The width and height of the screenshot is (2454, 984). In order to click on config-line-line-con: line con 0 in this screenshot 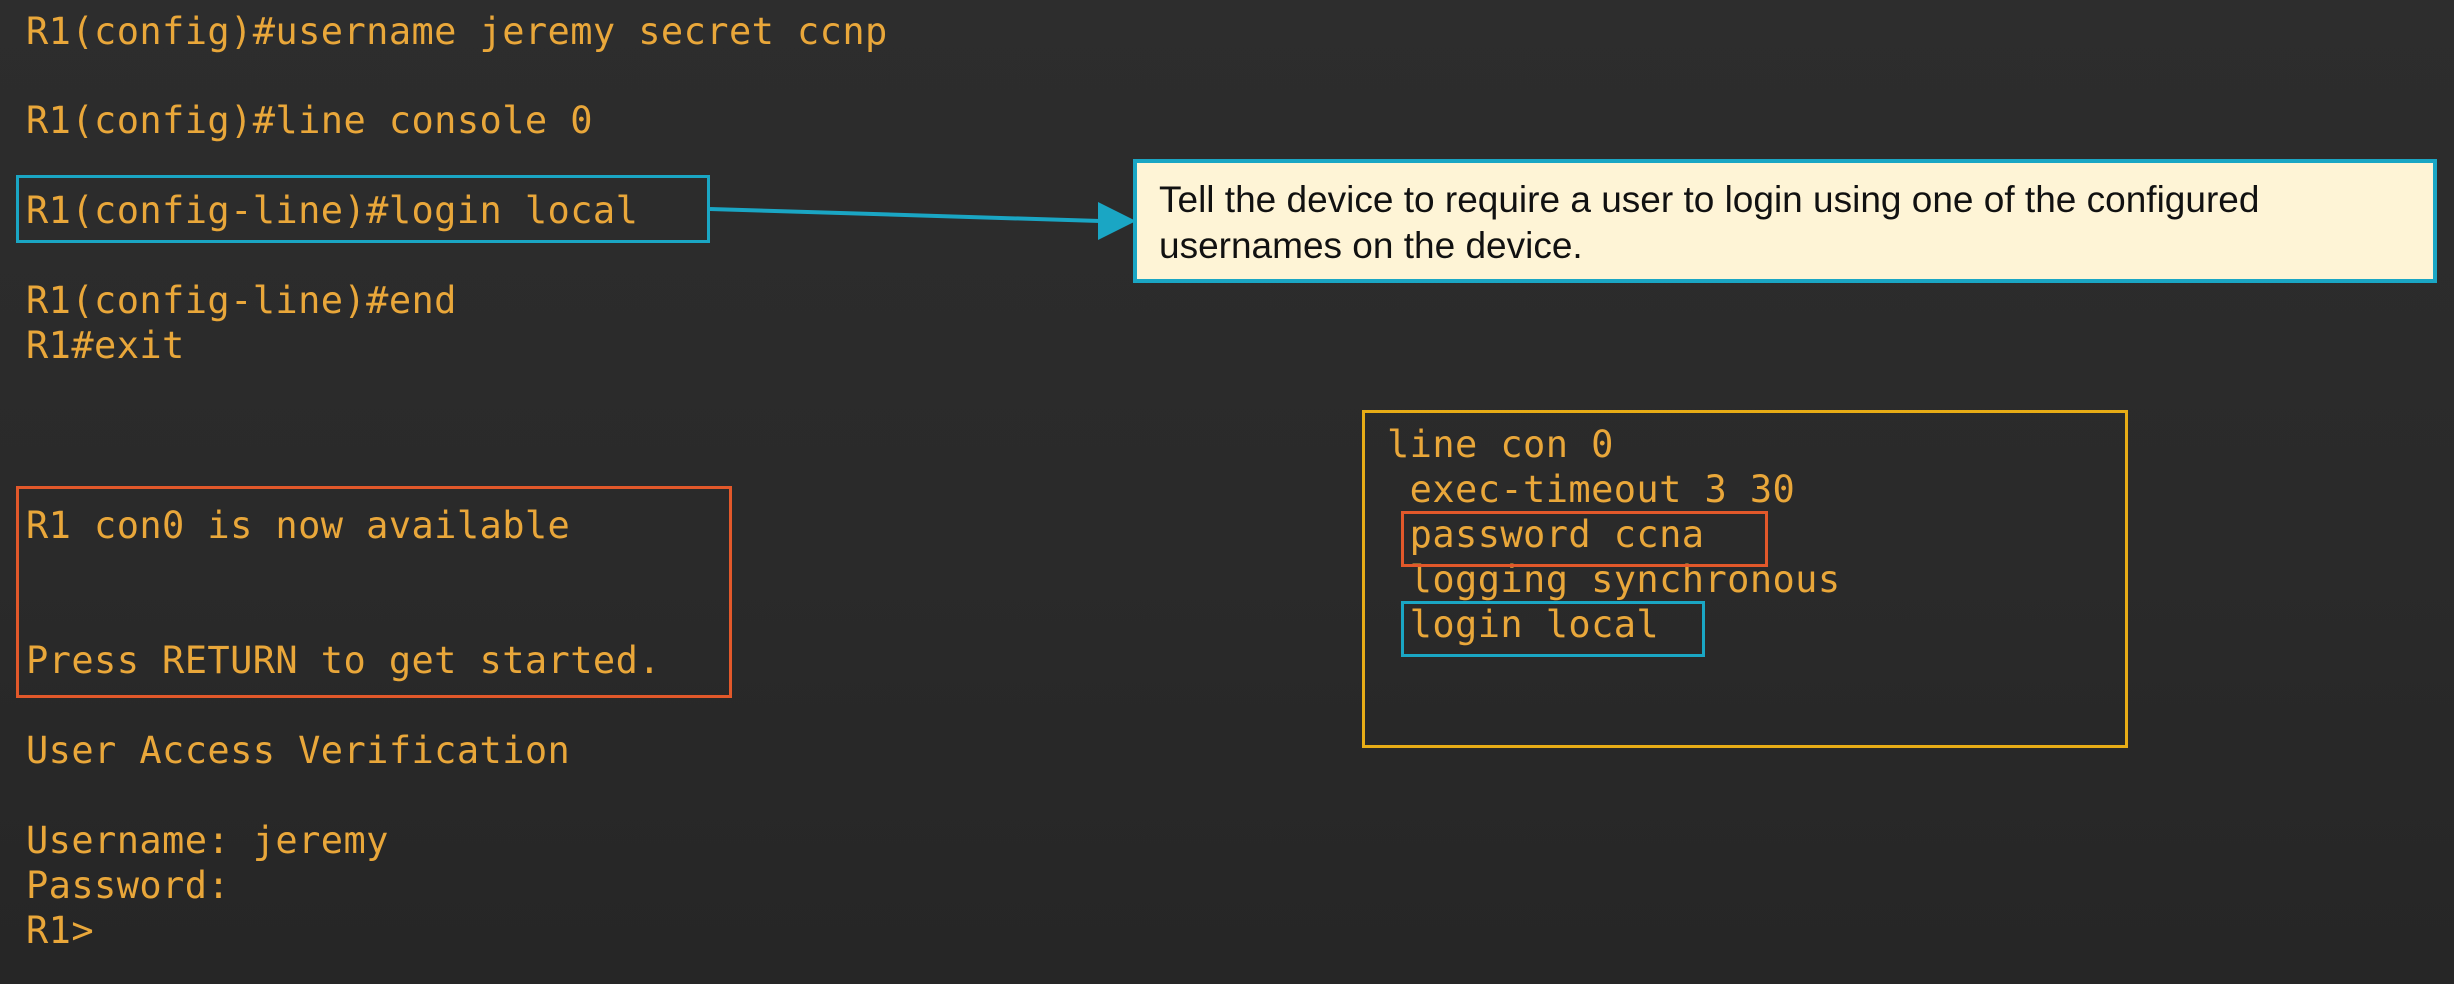, I will do `click(1500, 444)`.